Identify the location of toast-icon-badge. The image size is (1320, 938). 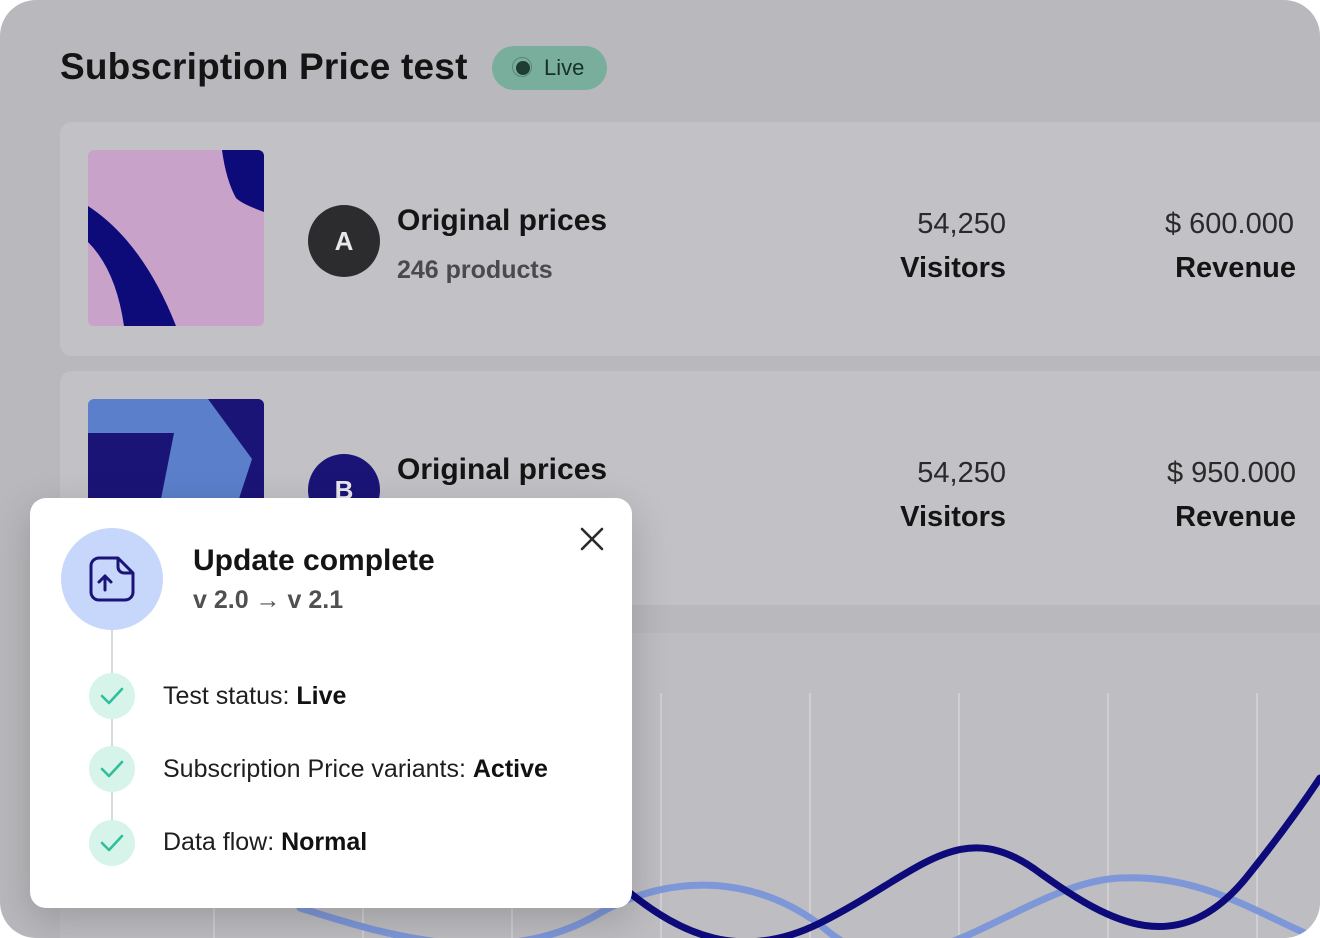
(112, 579).